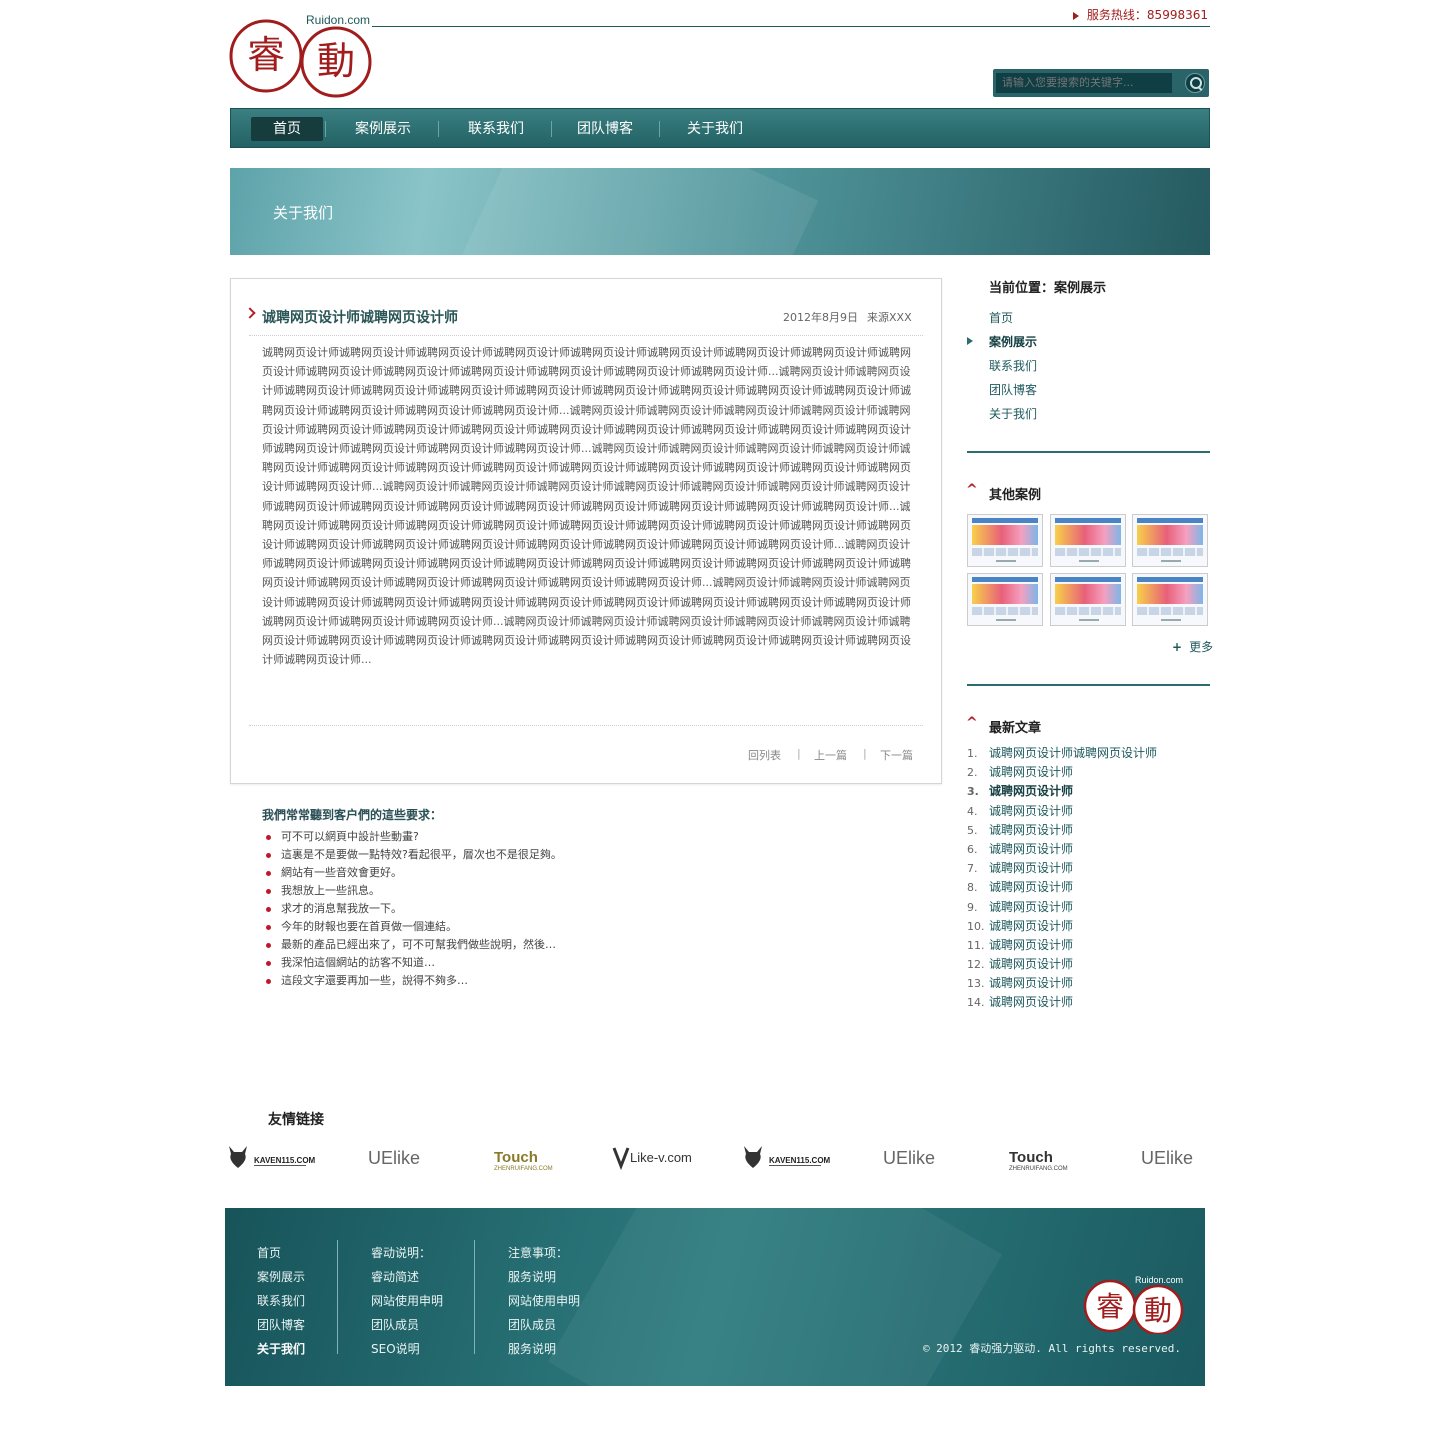 The width and height of the screenshot is (1440, 1430). I want to click on latest-article-item: 9. 诚聘网页设计师, so click(1062, 907).